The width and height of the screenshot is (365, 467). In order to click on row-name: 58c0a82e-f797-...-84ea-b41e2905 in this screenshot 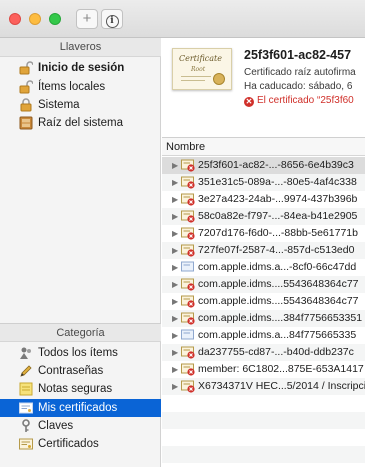, I will do `click(278, 216)`.